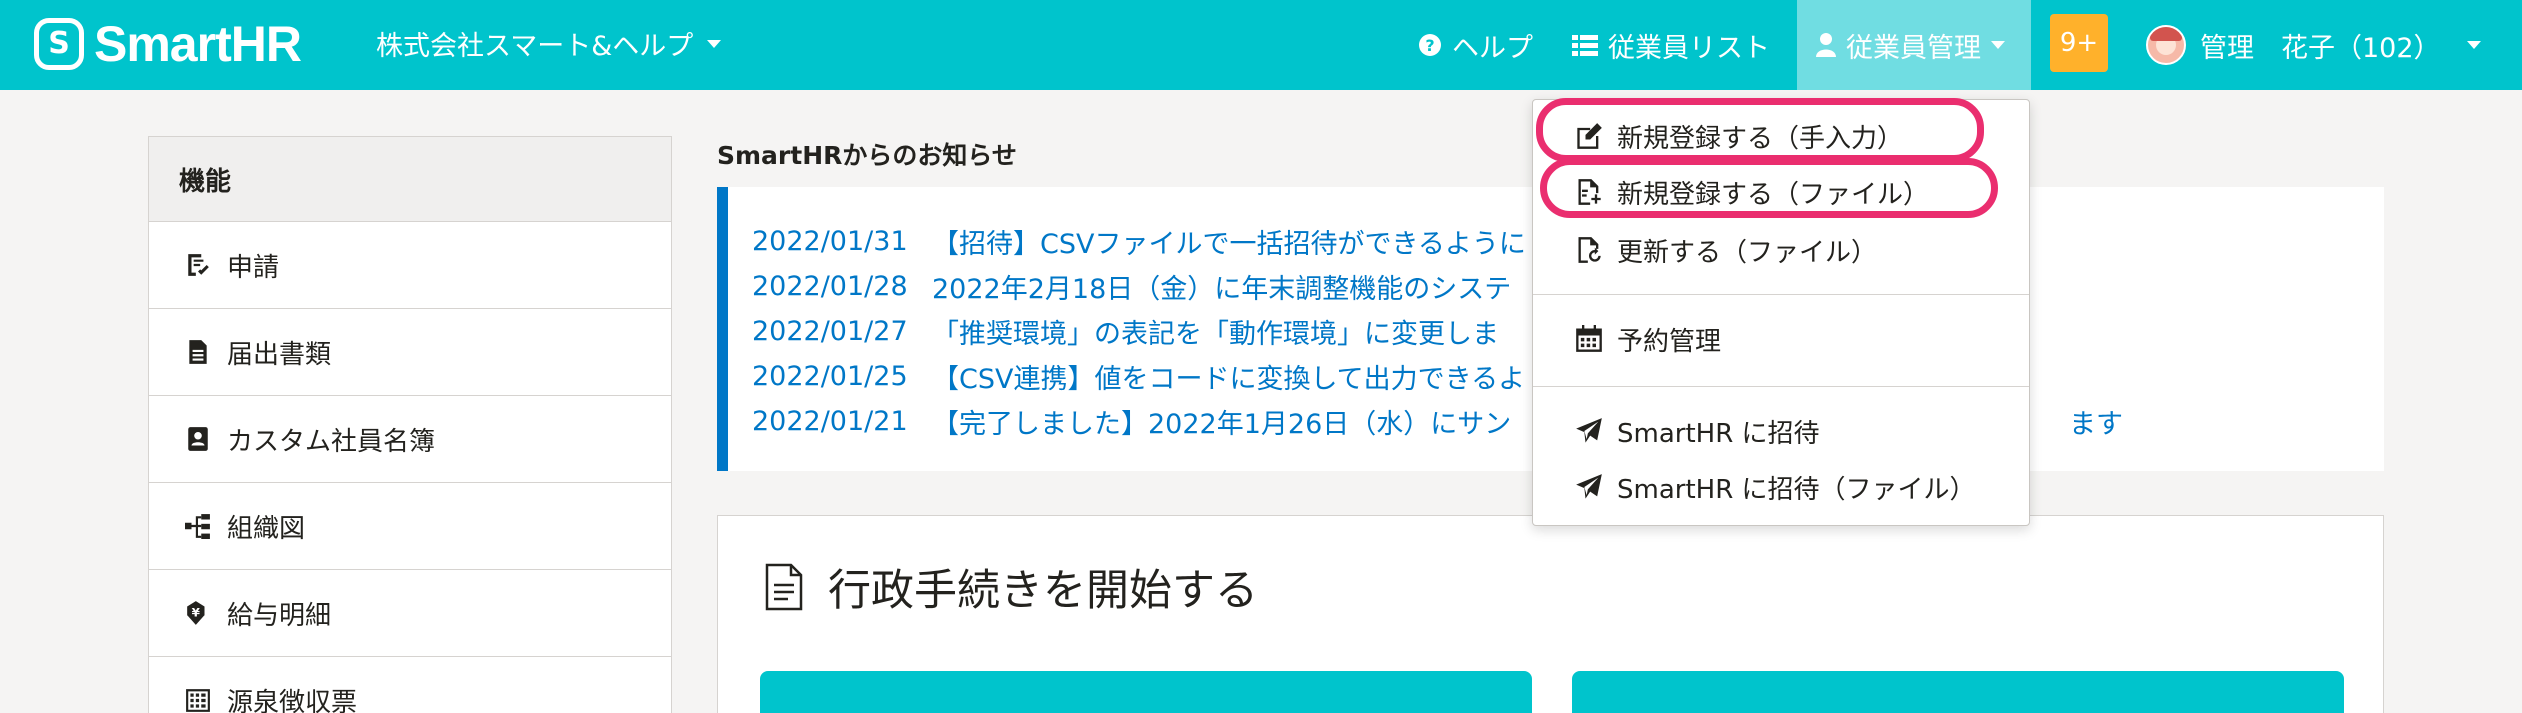  I want to click on sidebar-item-label: 組織図, so click(266, 528).